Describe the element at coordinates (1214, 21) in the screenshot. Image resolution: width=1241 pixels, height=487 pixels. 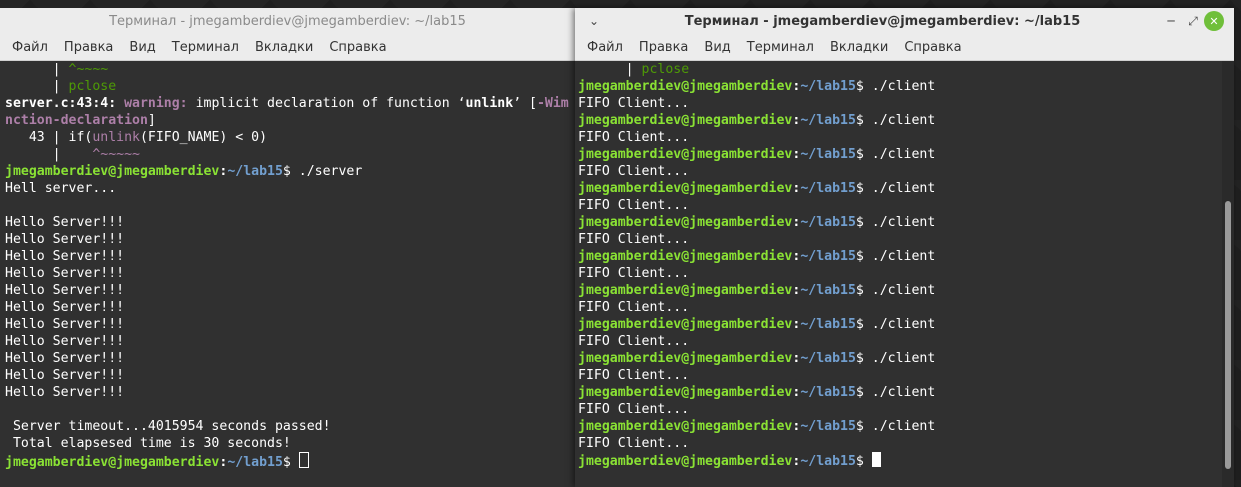
I see `close-icon: ✕` at that location.